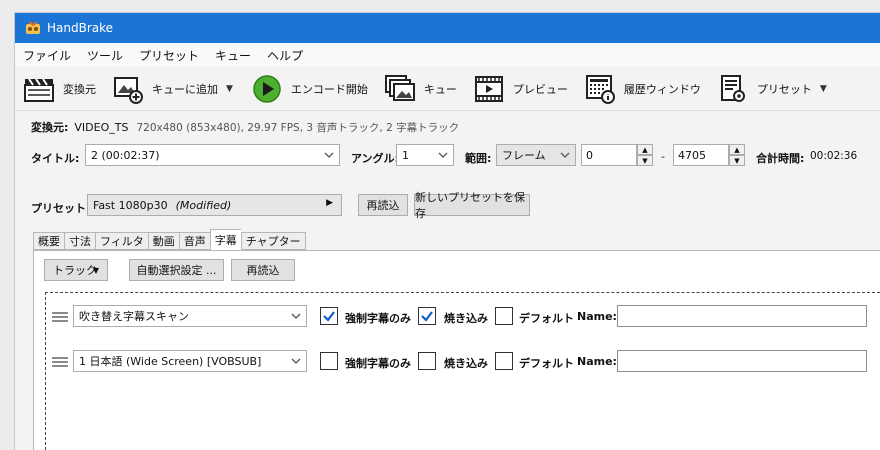  What do you see at coordinates (233, 55) in the screenshot?
I see `menu-queue: キュー` at bounding box center [233, 55].